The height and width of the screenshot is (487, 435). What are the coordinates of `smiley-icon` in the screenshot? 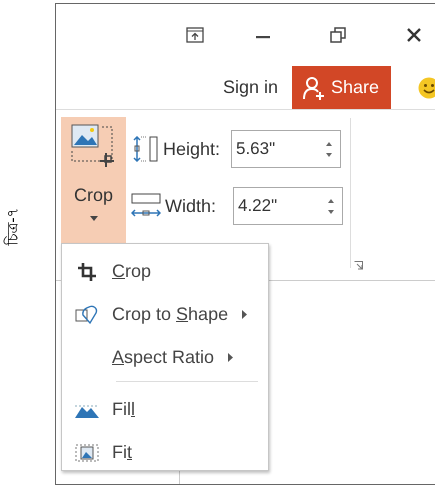 It's located at (426, 87).